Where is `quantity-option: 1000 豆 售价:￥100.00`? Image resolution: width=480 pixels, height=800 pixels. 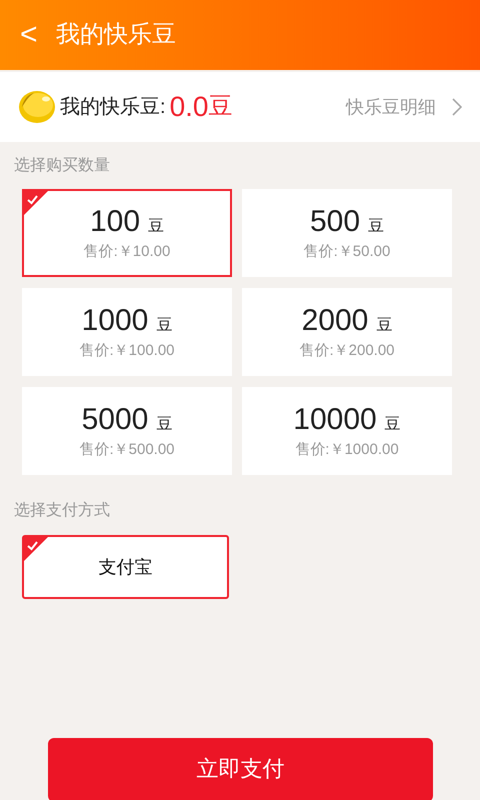 quantity-option: 1000 豆 售价:￥100.00 is located at coordinates (127, 332).